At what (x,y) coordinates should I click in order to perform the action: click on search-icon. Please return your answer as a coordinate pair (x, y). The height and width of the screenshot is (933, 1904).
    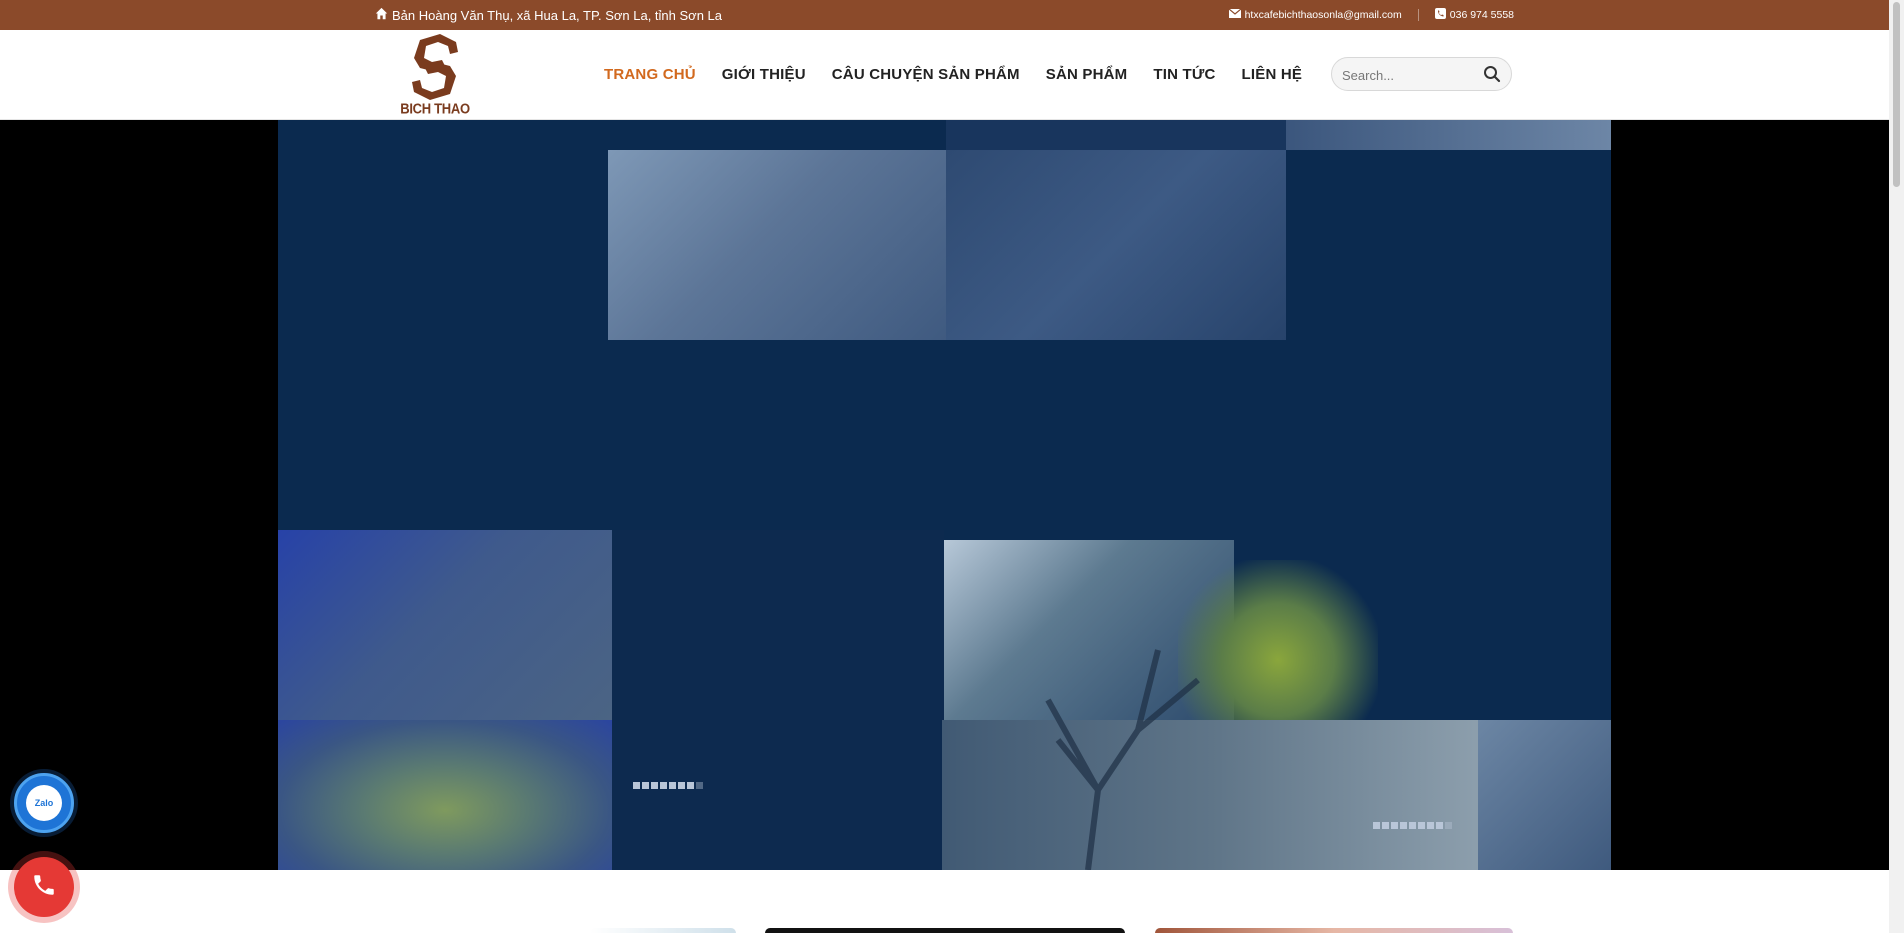
    Looking at the image, I should click on (1492, 76).